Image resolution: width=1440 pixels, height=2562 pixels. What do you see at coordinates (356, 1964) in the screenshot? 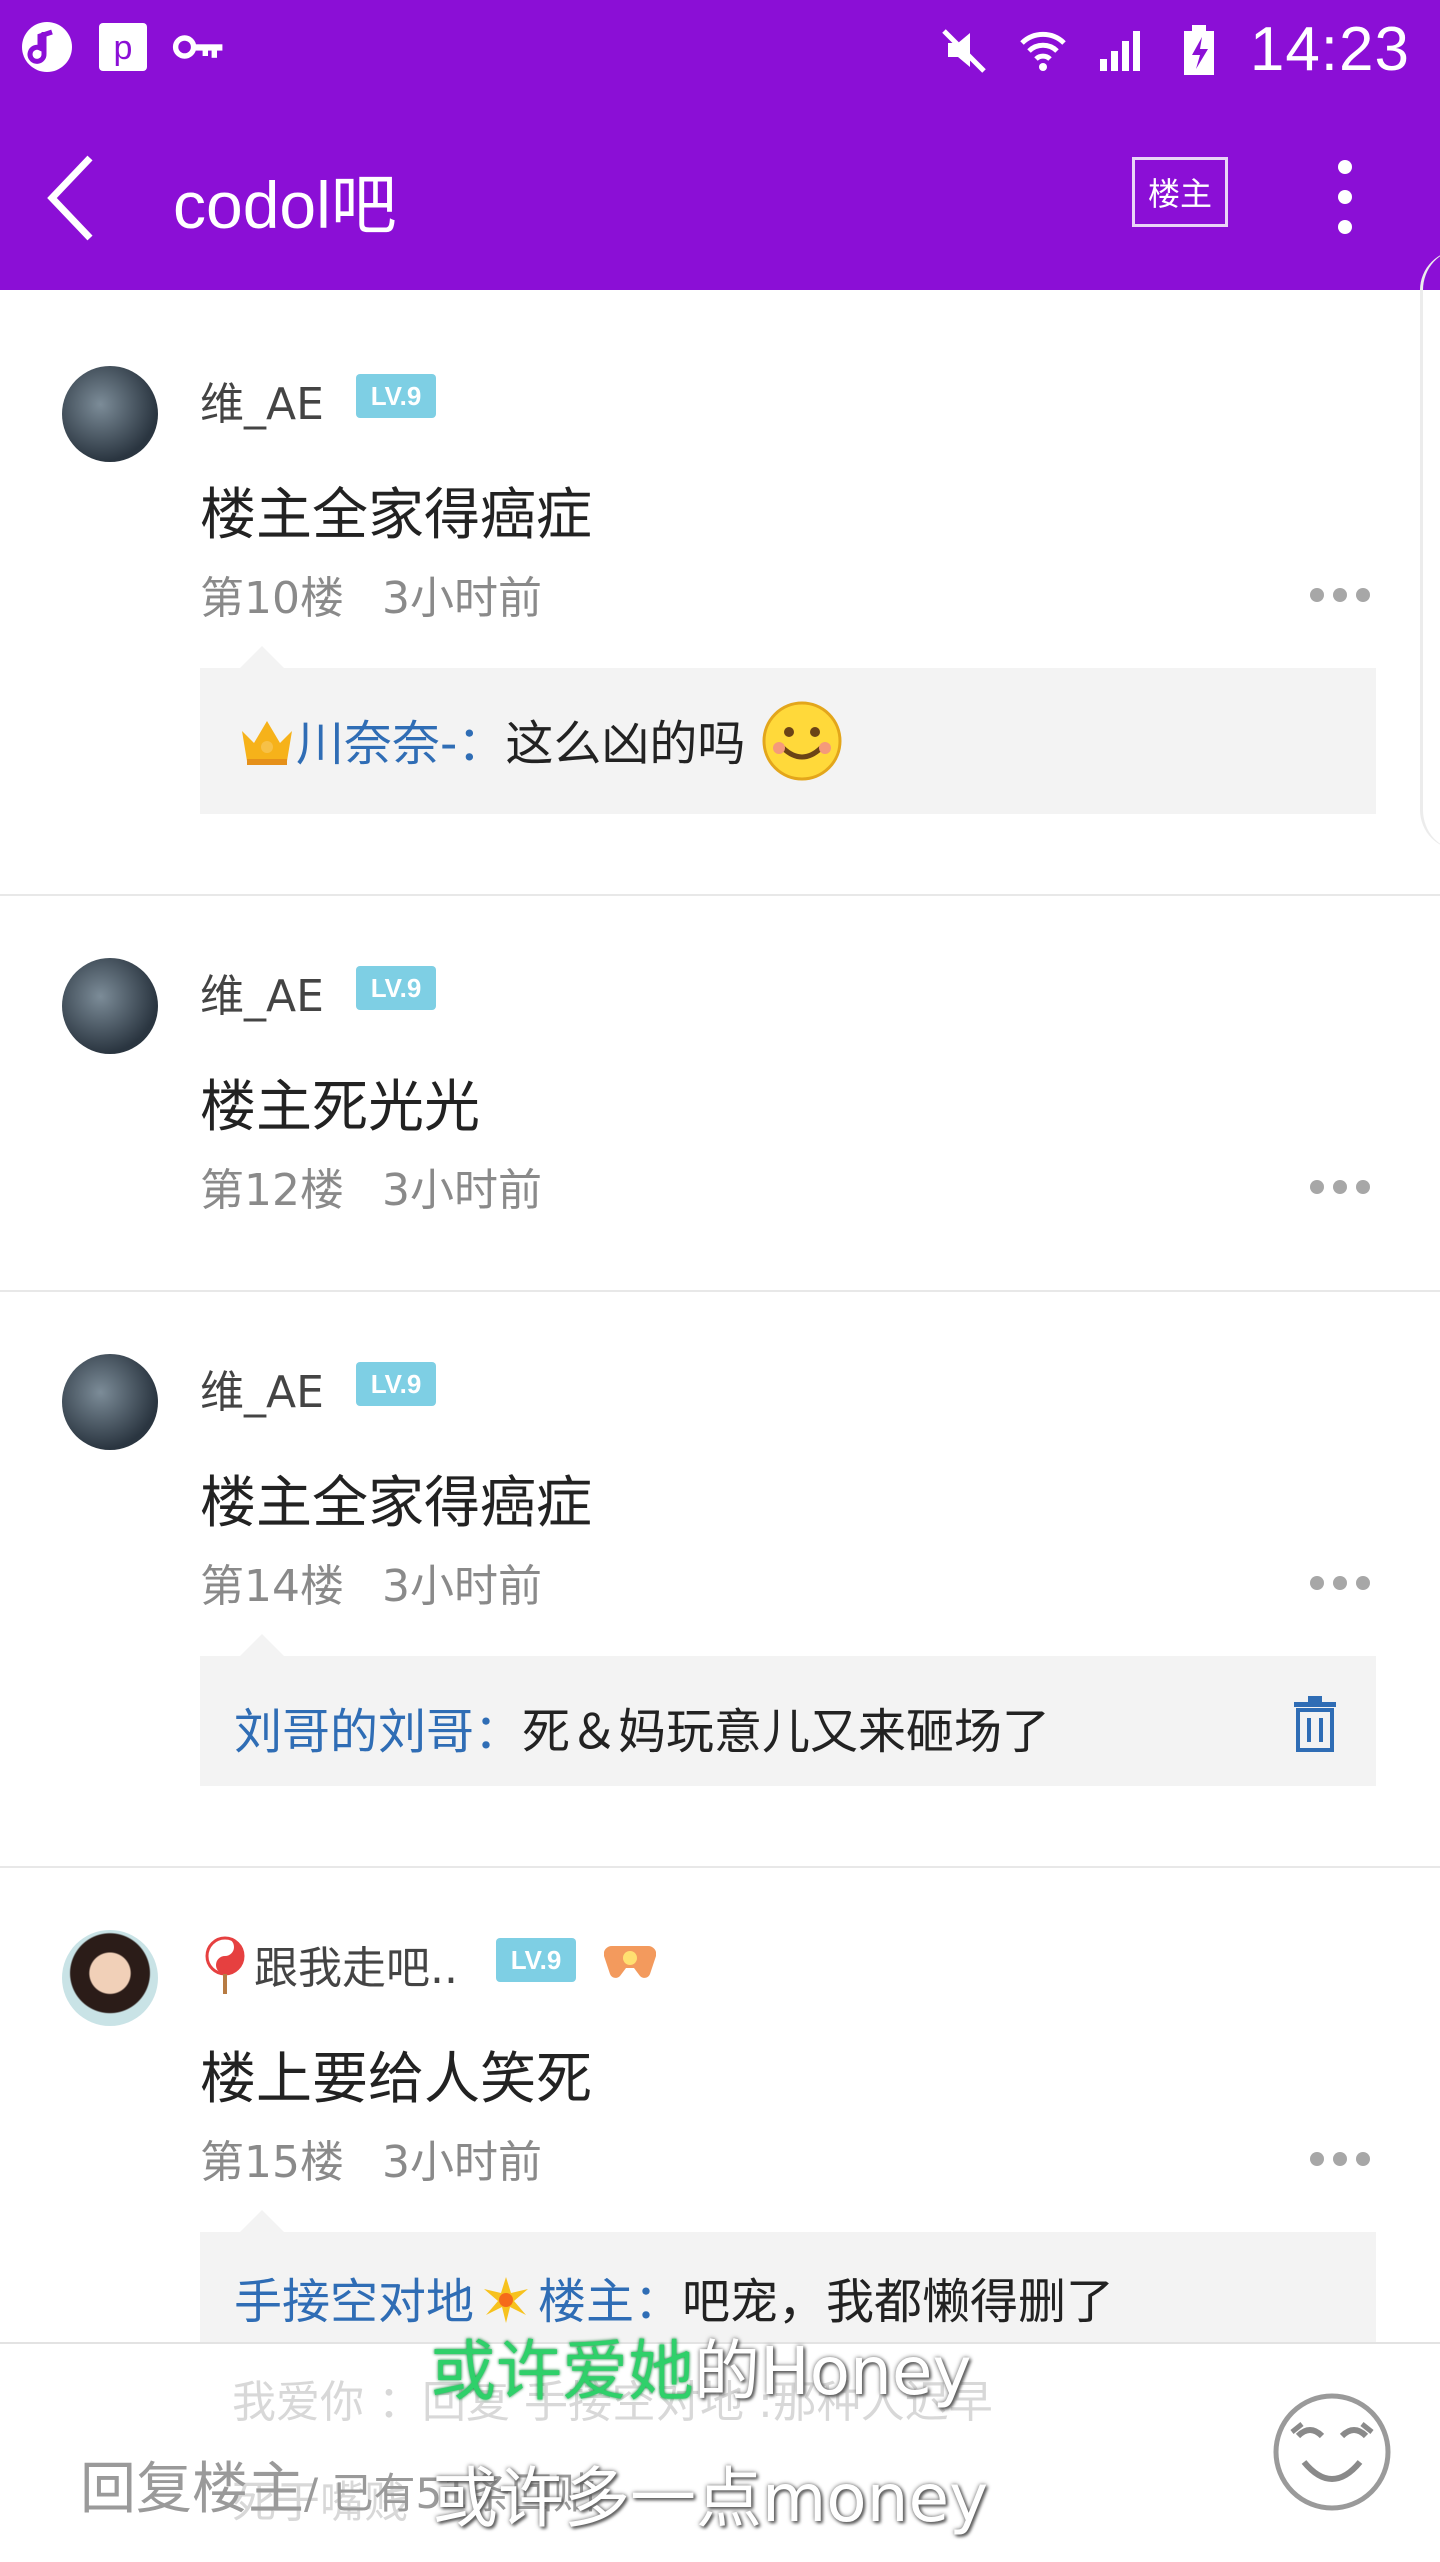
I see `username: 跟我走吧..` at bounding box center [356, 1964].